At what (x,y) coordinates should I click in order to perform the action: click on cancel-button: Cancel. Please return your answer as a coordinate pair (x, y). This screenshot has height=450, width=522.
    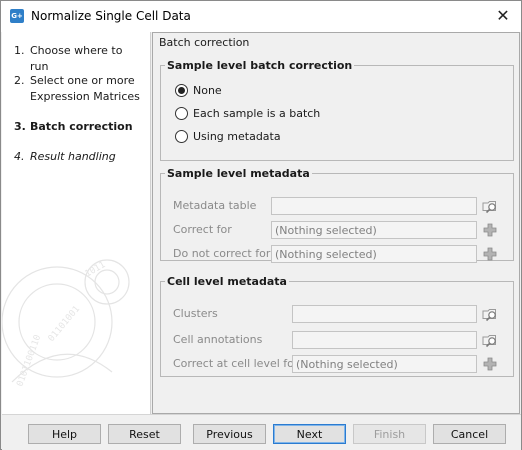
    Looking at the image, I should click on (469, 434).